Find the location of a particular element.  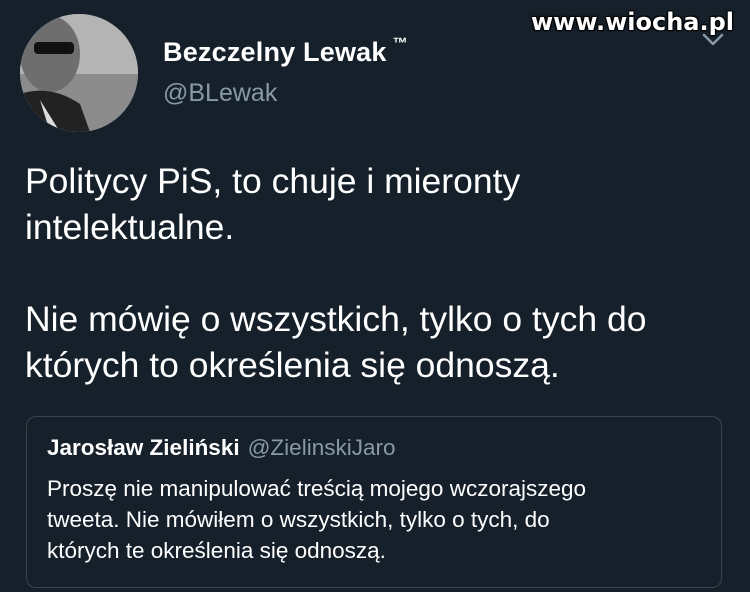

user-avatar-photo-icon is located at coordinates (79, 73).